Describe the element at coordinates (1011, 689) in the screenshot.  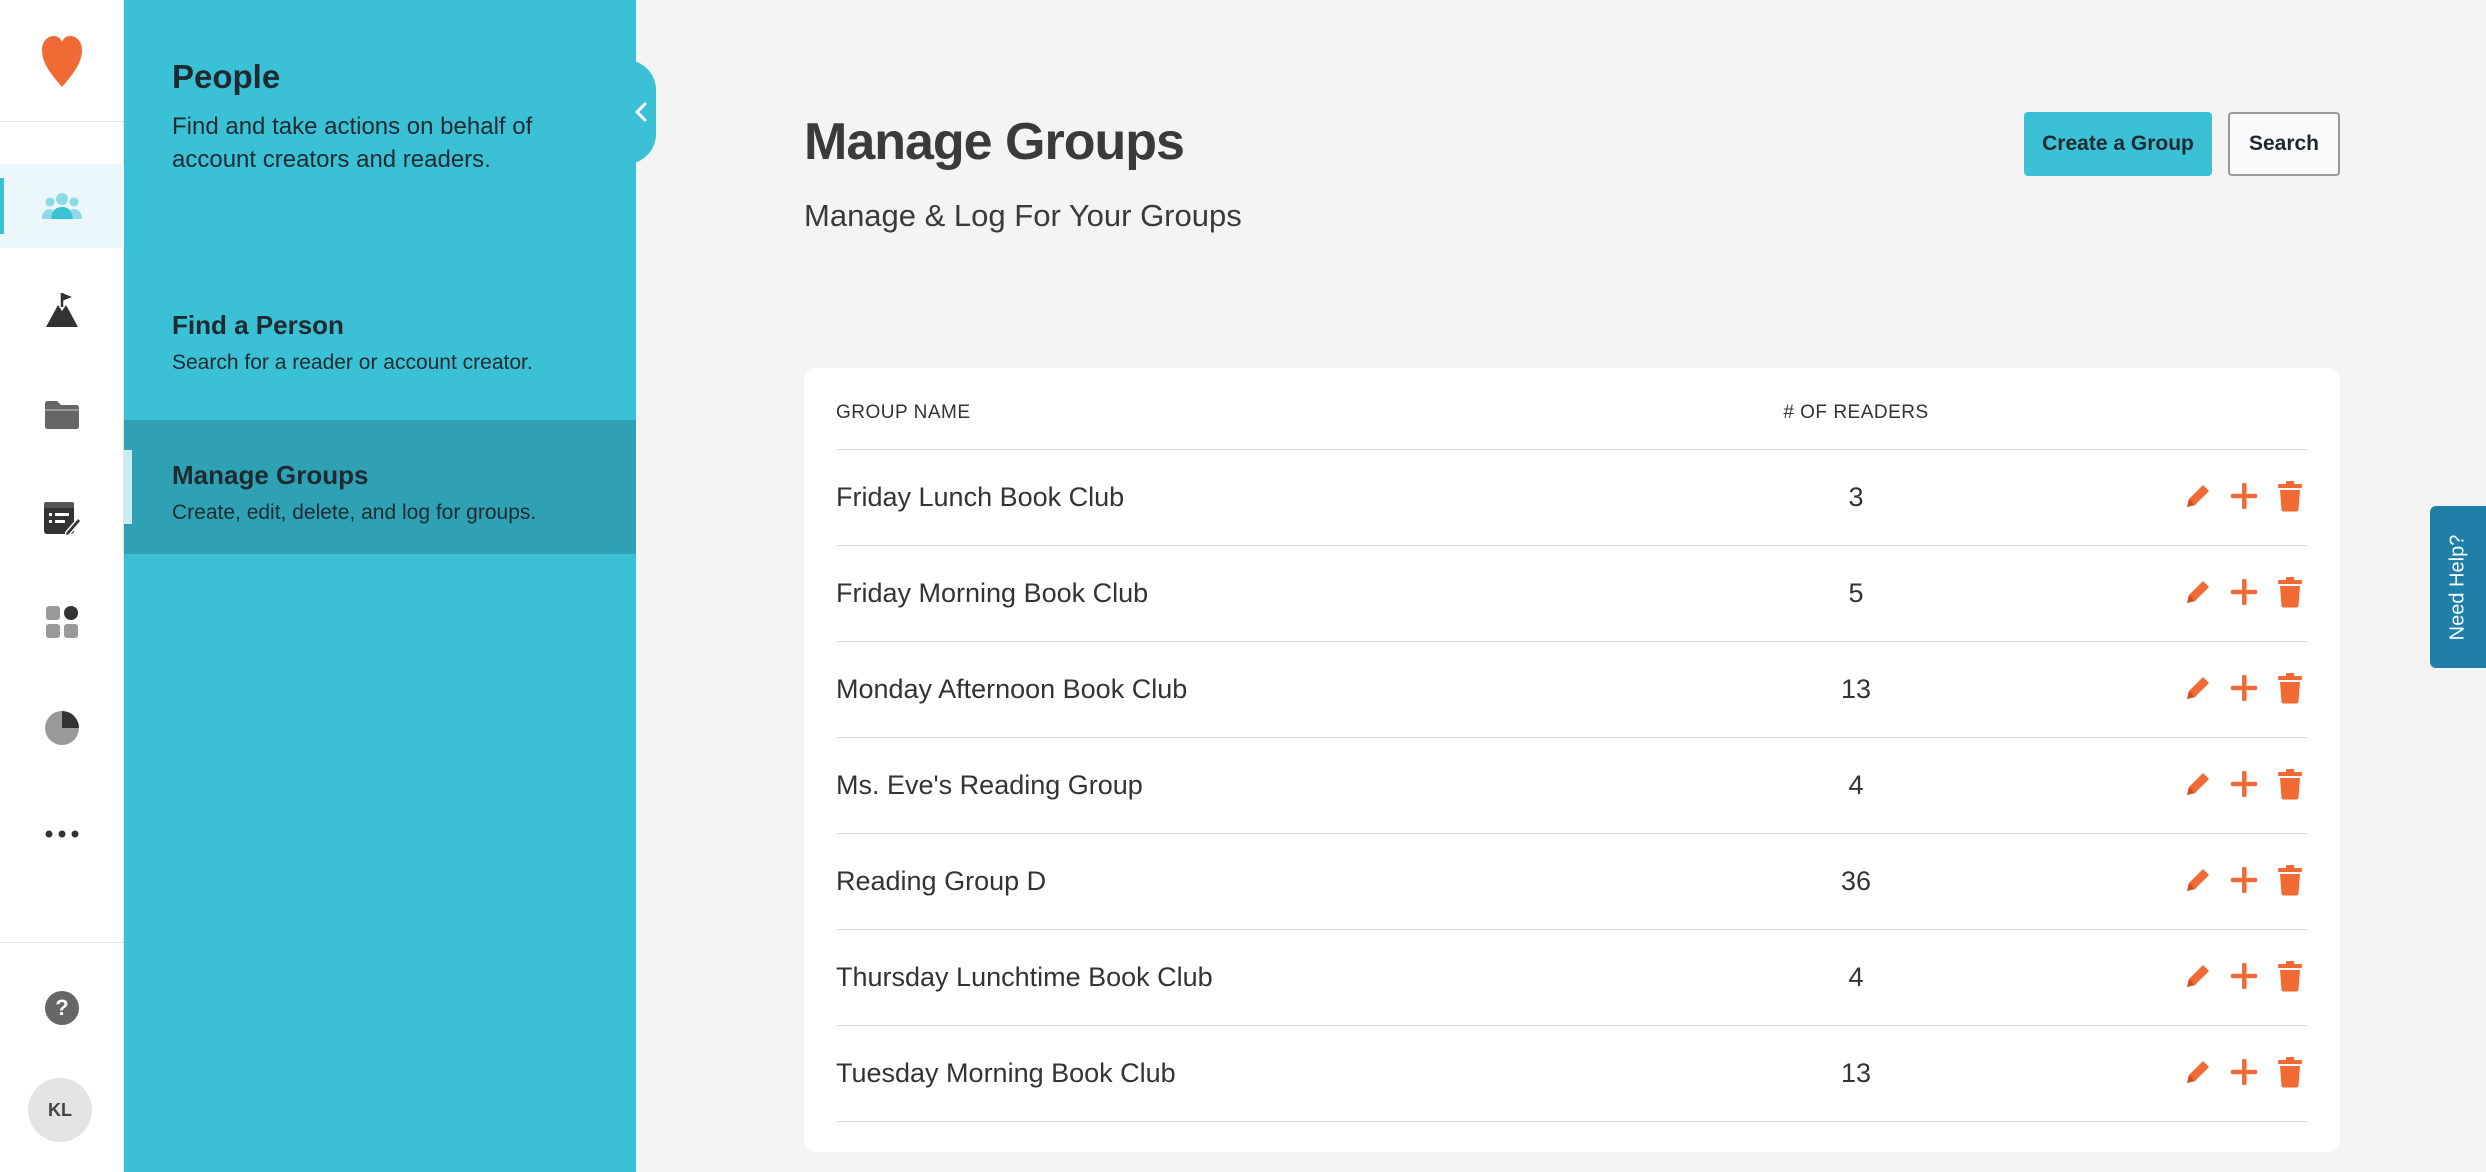
I see `group-name: Monday Afternoon Book Club` at that location.